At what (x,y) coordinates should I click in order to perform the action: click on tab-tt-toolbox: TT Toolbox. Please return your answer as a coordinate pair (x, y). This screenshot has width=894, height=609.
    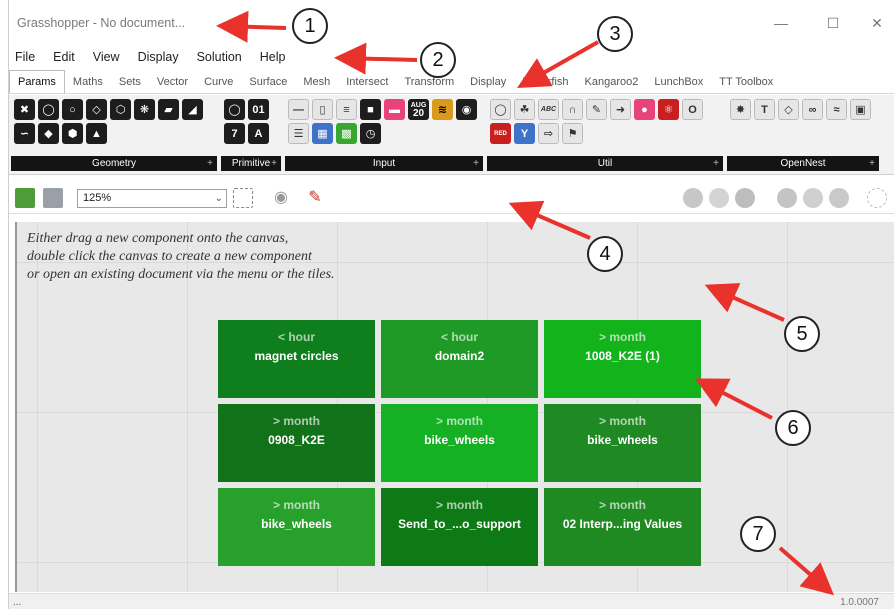
    Looking at the image, I should click on (746, 82).